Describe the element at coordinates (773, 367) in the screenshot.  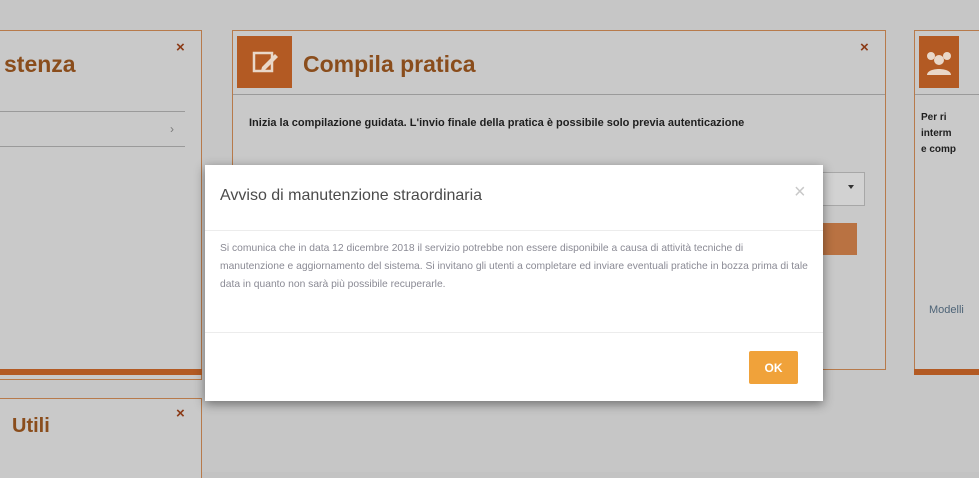
I see `ok-button: OK` at that location.